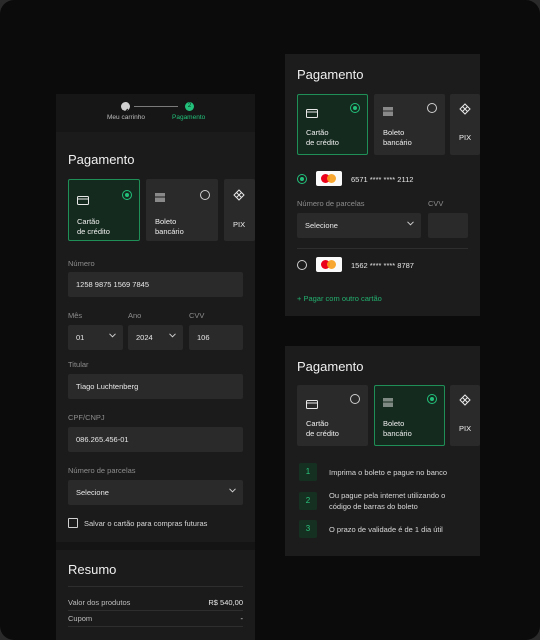 This screenshot has height=640, width=540. What do you see at coordinates (189, 117) in the screenshot?
I see `step-label-payment: Pagamento` at bounding box center [189, 117].